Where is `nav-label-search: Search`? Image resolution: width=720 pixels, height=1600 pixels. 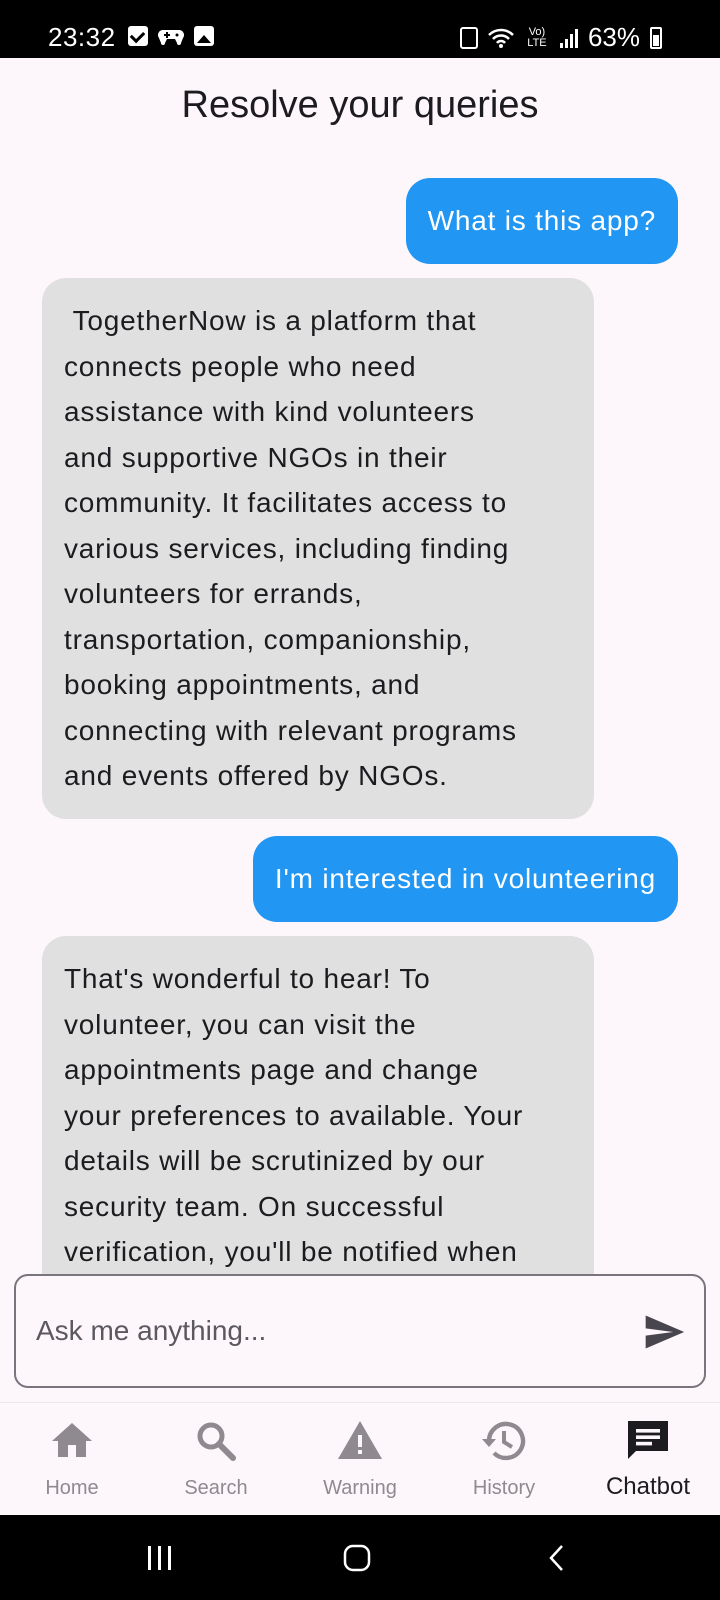 nav-label-search: Search is located at coordinates (216, 1488).